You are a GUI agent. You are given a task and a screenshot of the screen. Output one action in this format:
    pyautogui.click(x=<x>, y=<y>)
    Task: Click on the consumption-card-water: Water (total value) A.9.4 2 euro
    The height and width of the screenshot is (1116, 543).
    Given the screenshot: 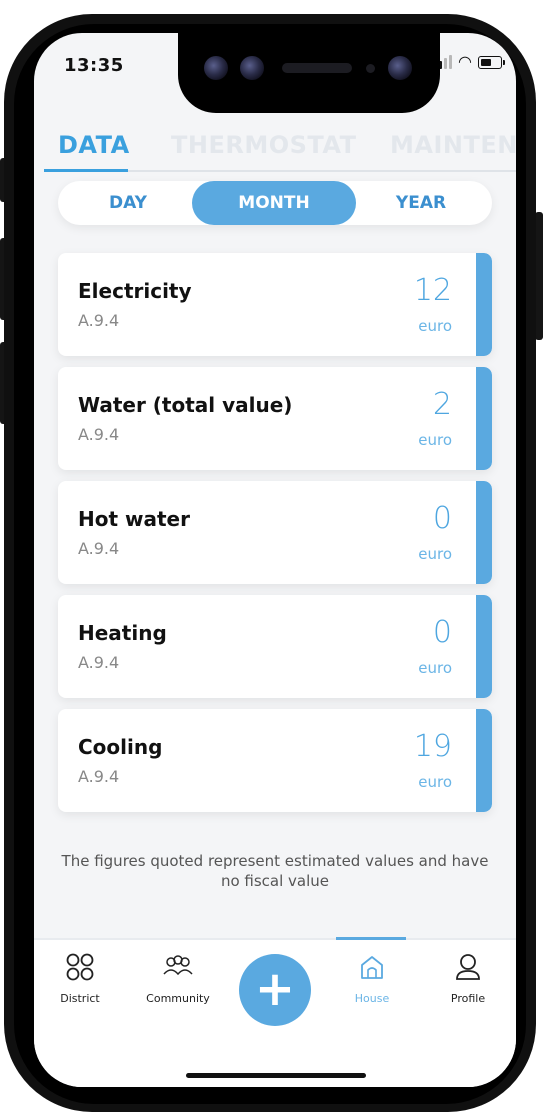 What is the action you would take?
    pyautogui.click(x=275, y=418)
    